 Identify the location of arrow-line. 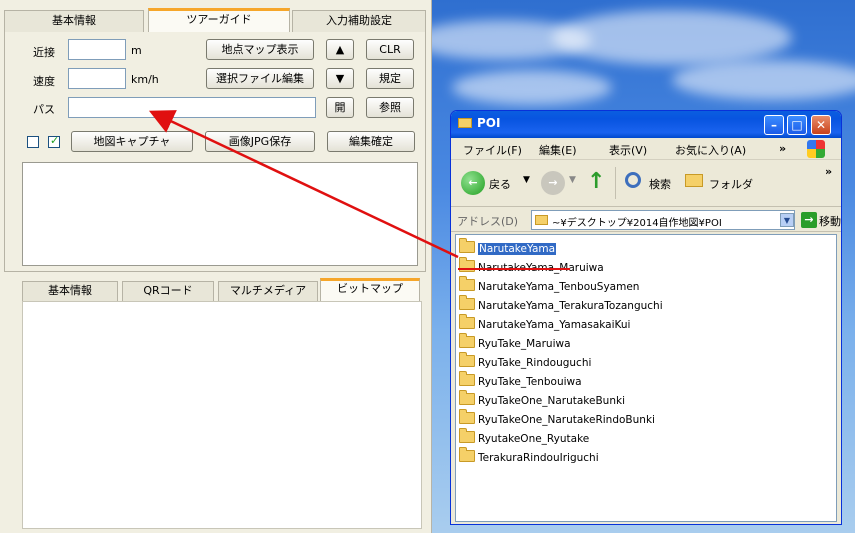
(303, 184).